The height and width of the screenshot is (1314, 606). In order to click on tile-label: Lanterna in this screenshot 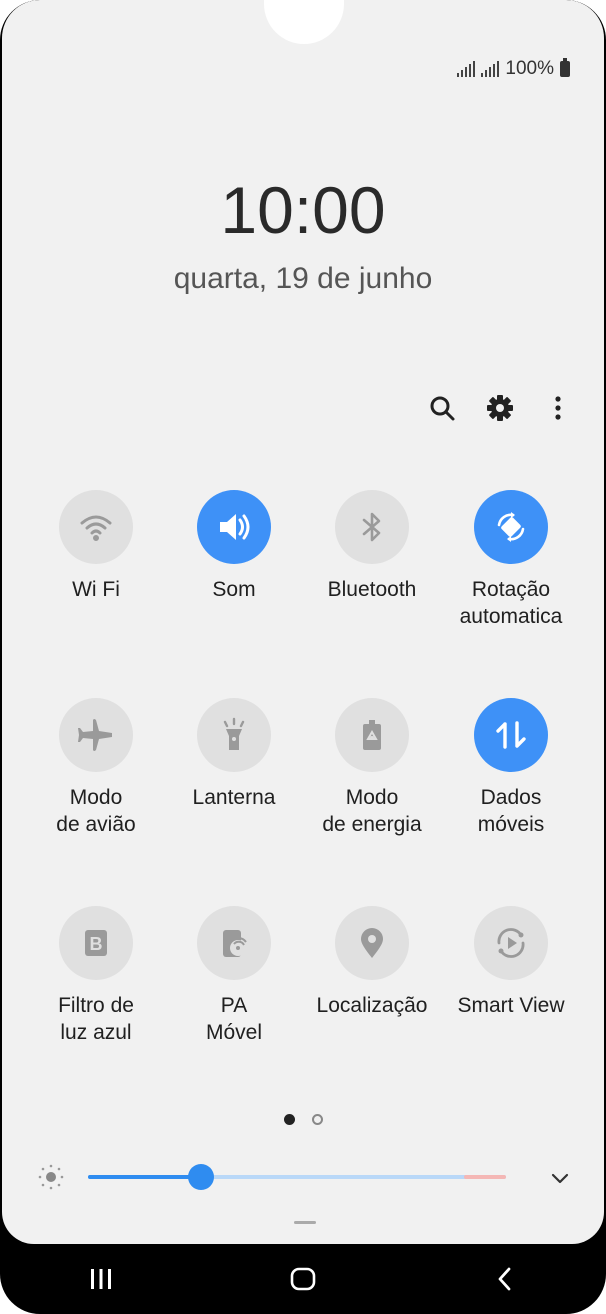, I will do `click(234, 797)`.